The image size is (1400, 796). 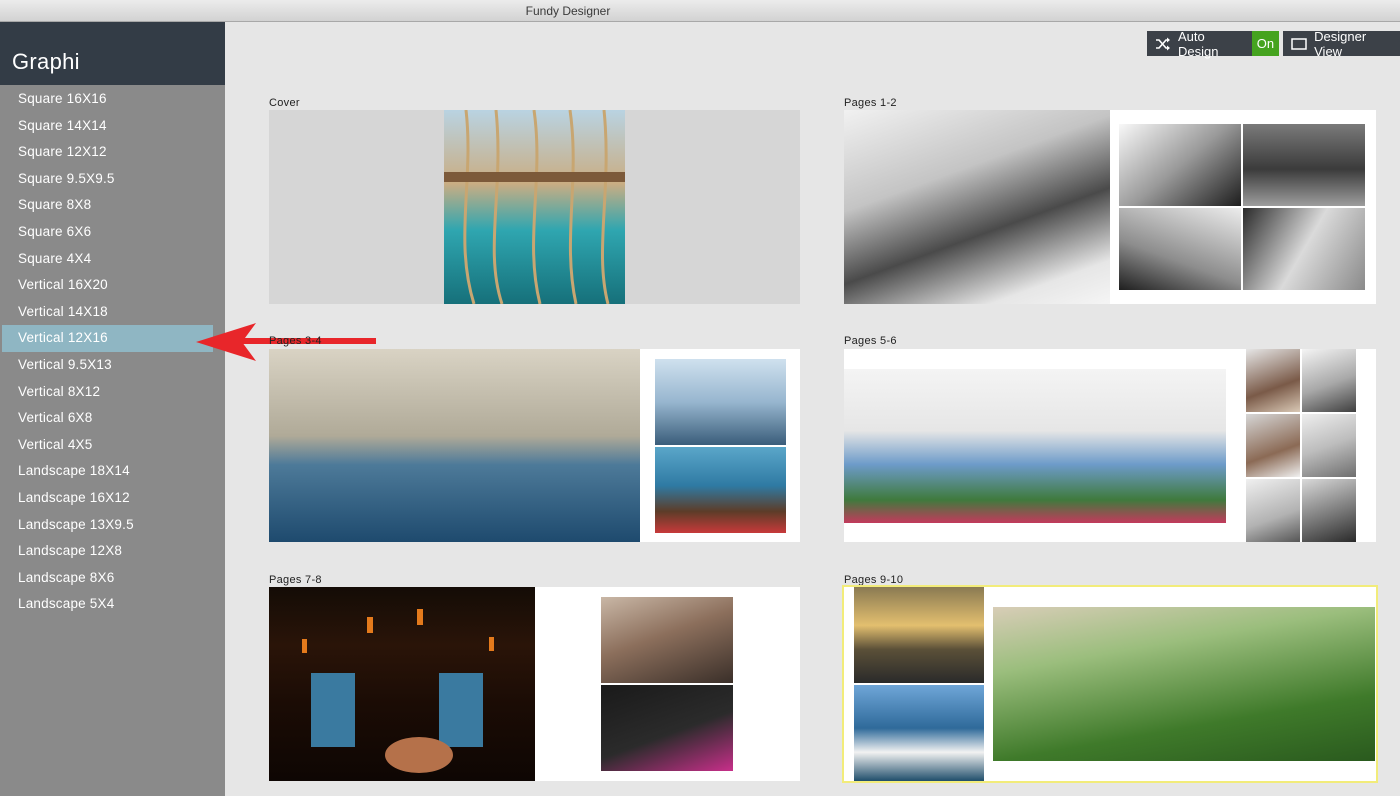 I want to click on spread-cover, so click(x=534, y=207).